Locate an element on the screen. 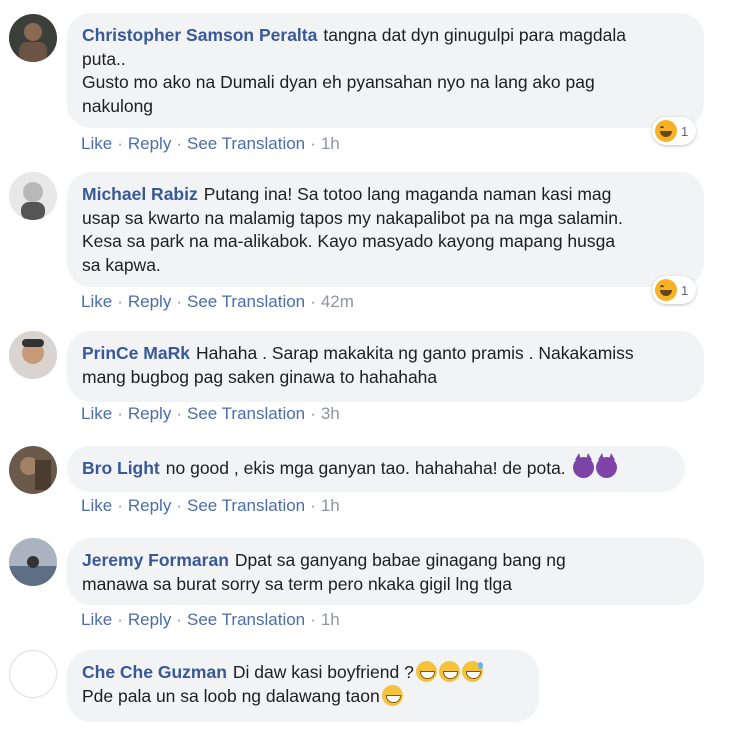 This screenshot has width=750, height=732. grinning-sweat-icon is located at coordinates (472, 671).